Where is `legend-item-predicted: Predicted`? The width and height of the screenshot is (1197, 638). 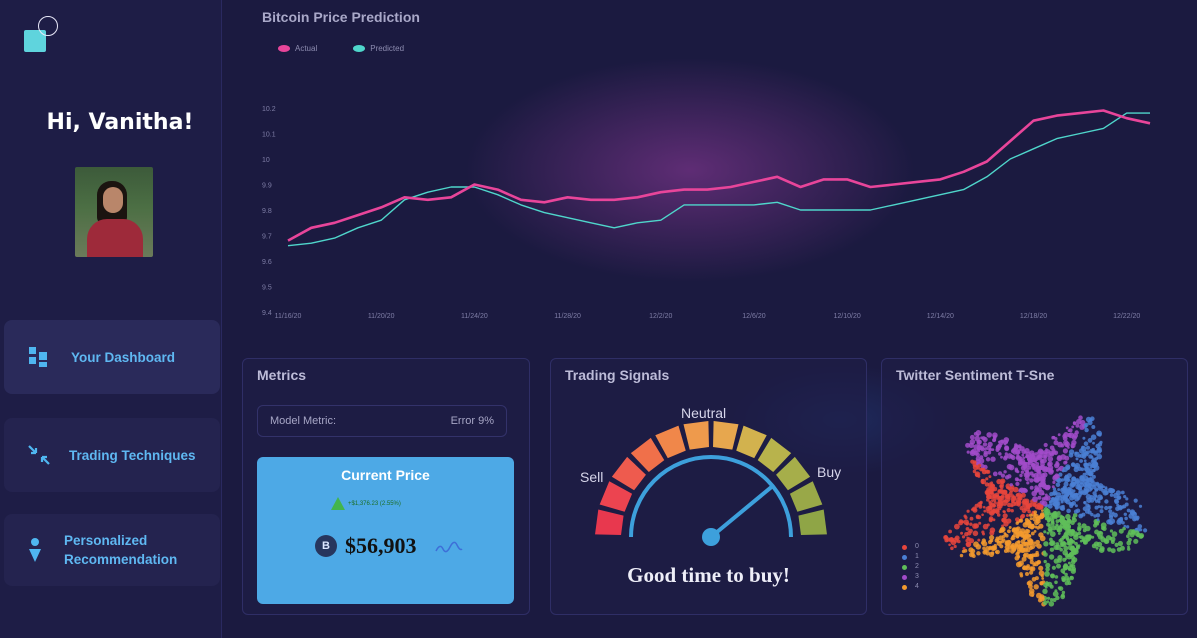
legend-item-predicted: Predicted is located at coordinates (378, 48).